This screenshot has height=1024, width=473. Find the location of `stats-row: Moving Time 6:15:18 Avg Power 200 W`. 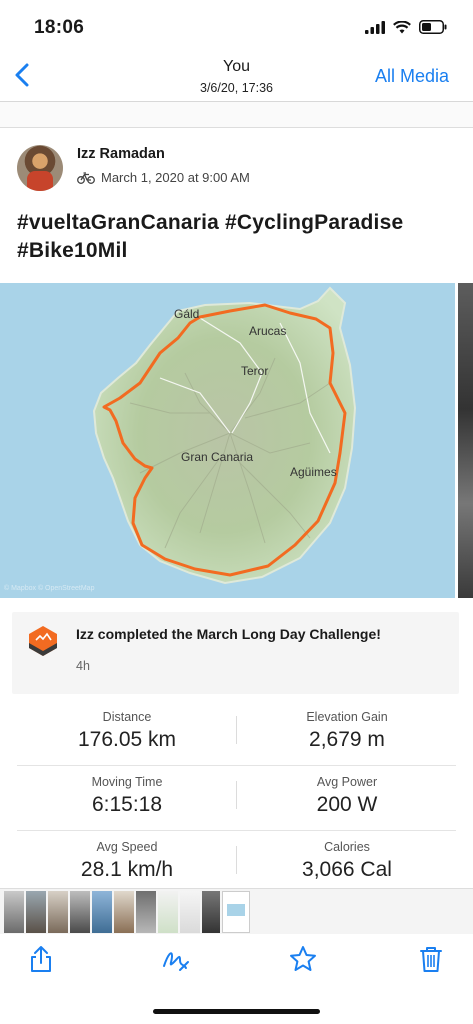

stats-row: Moving Time 6:15:18 Avg Power 200 W is located at coordinates (236, 799).